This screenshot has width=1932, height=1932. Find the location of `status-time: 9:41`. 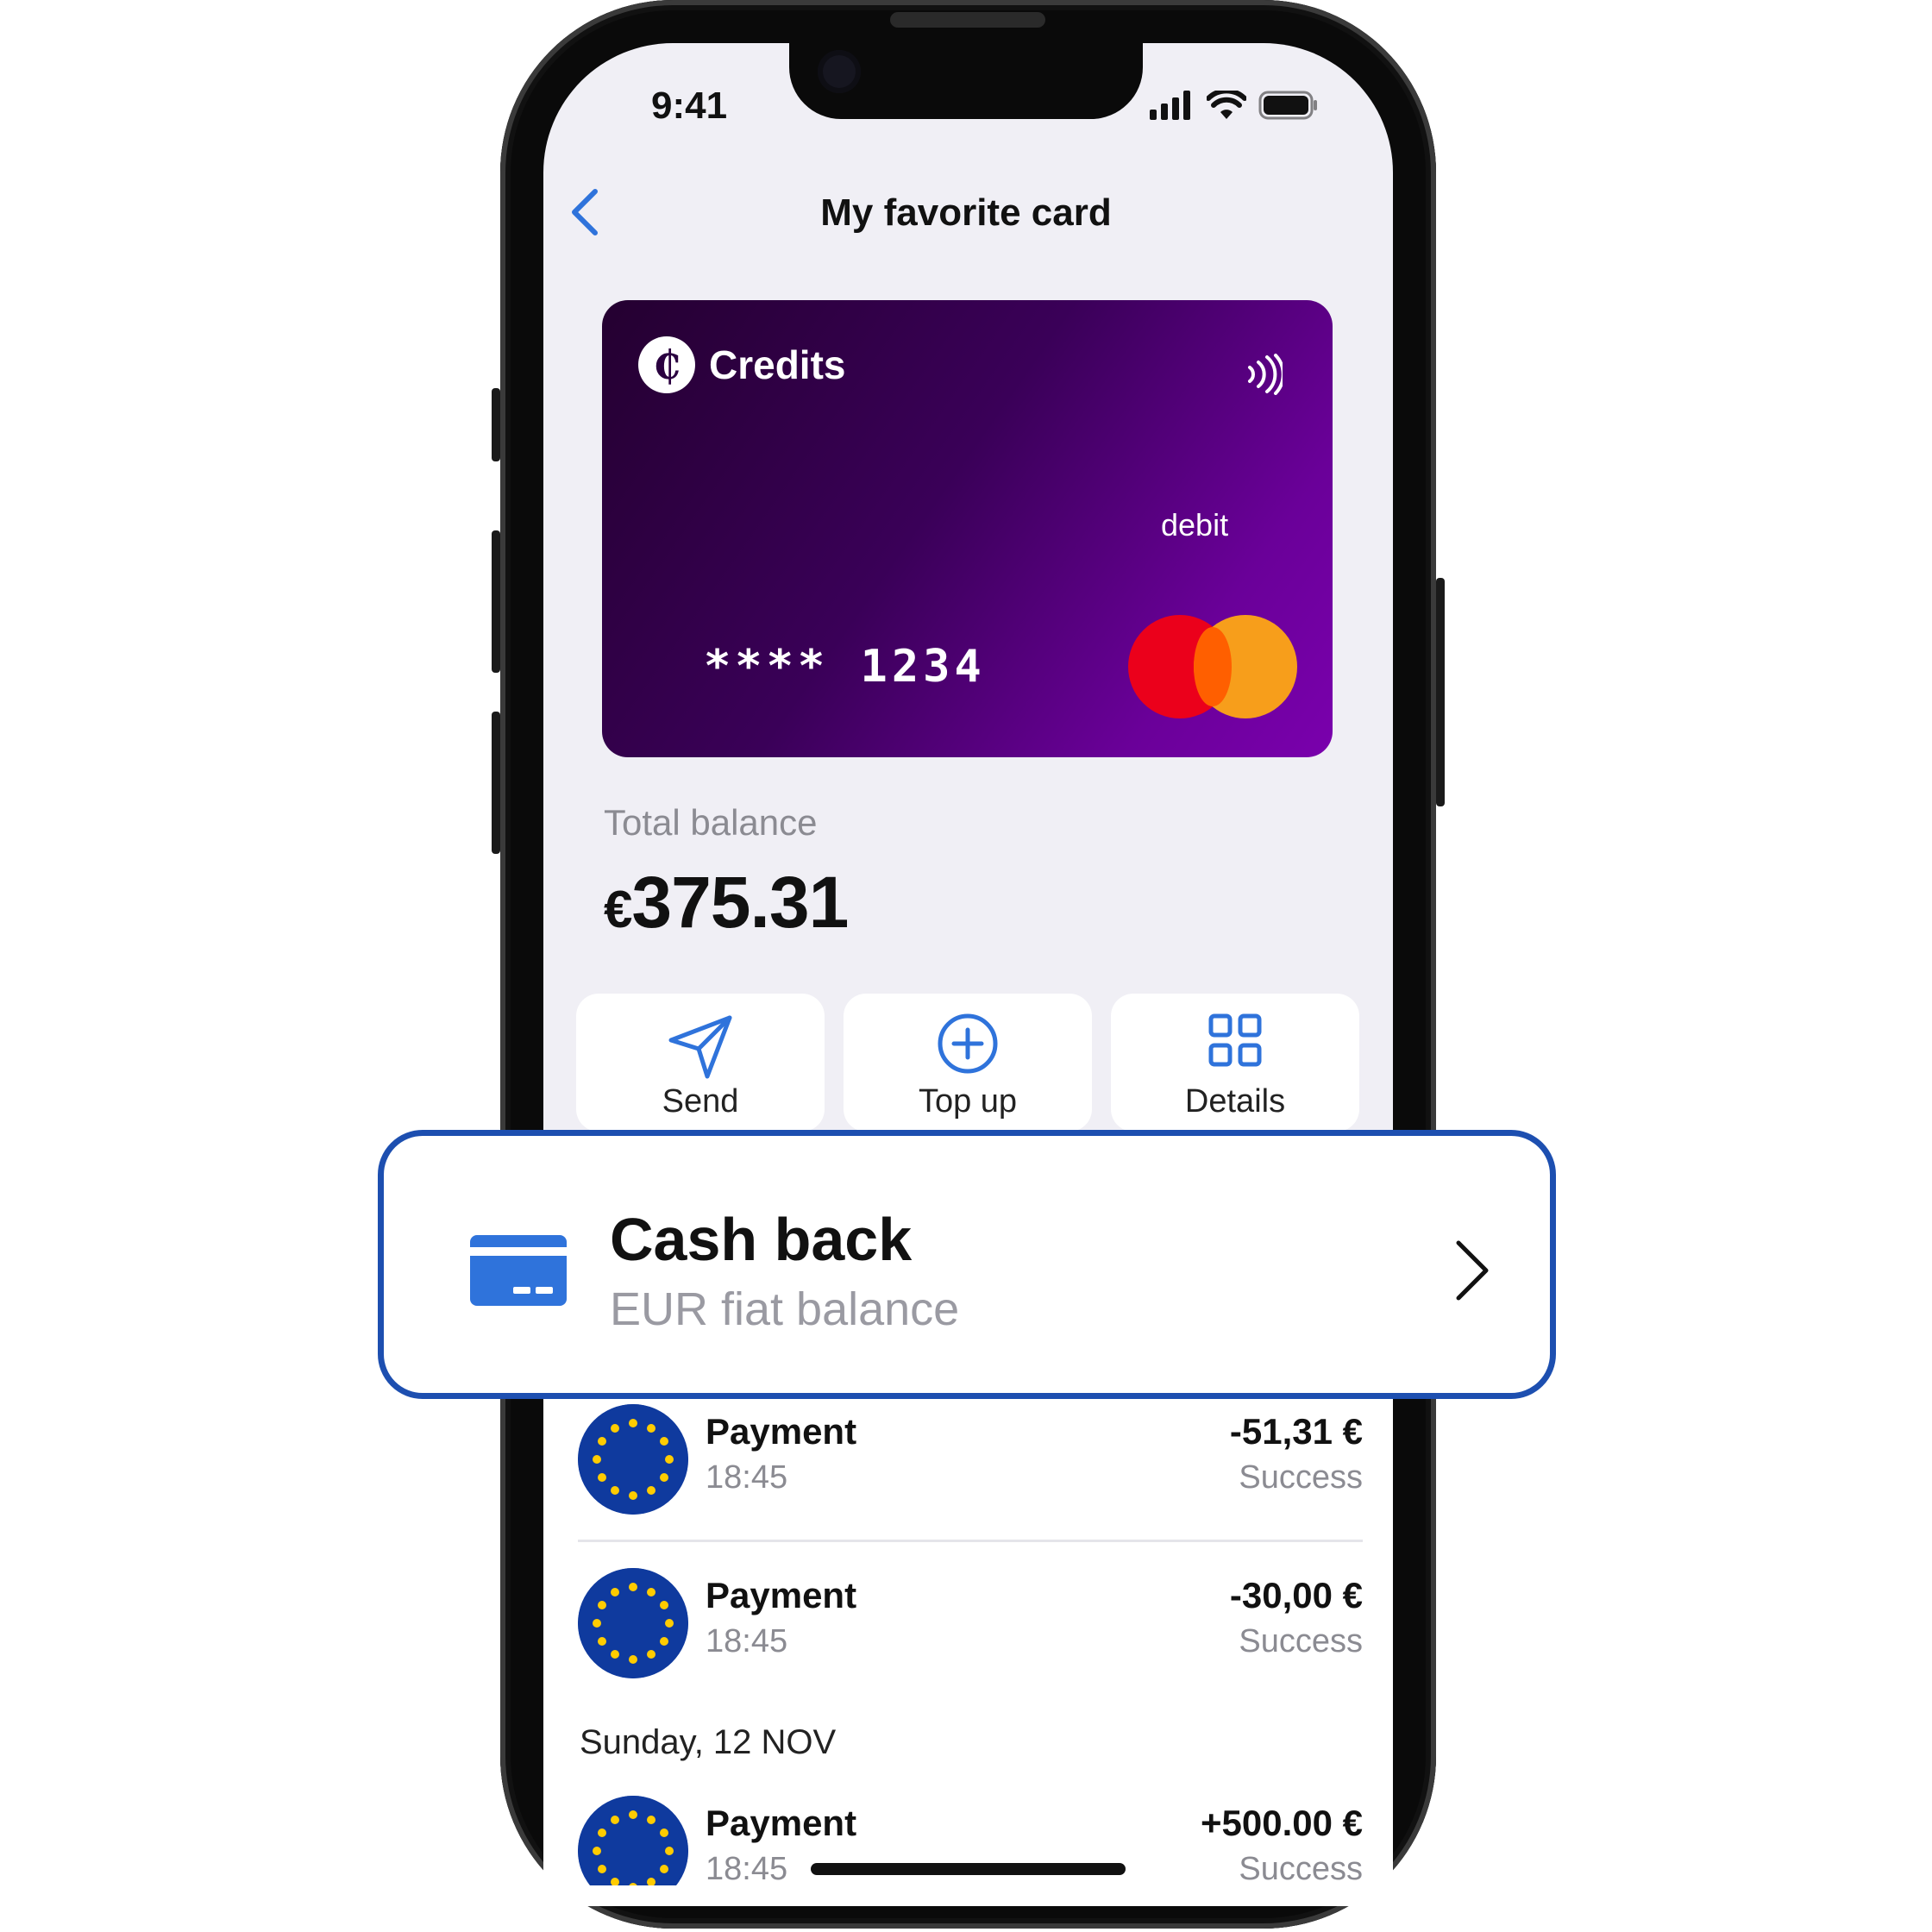

status-time: 9:41 is located at coordinates (690, 106).